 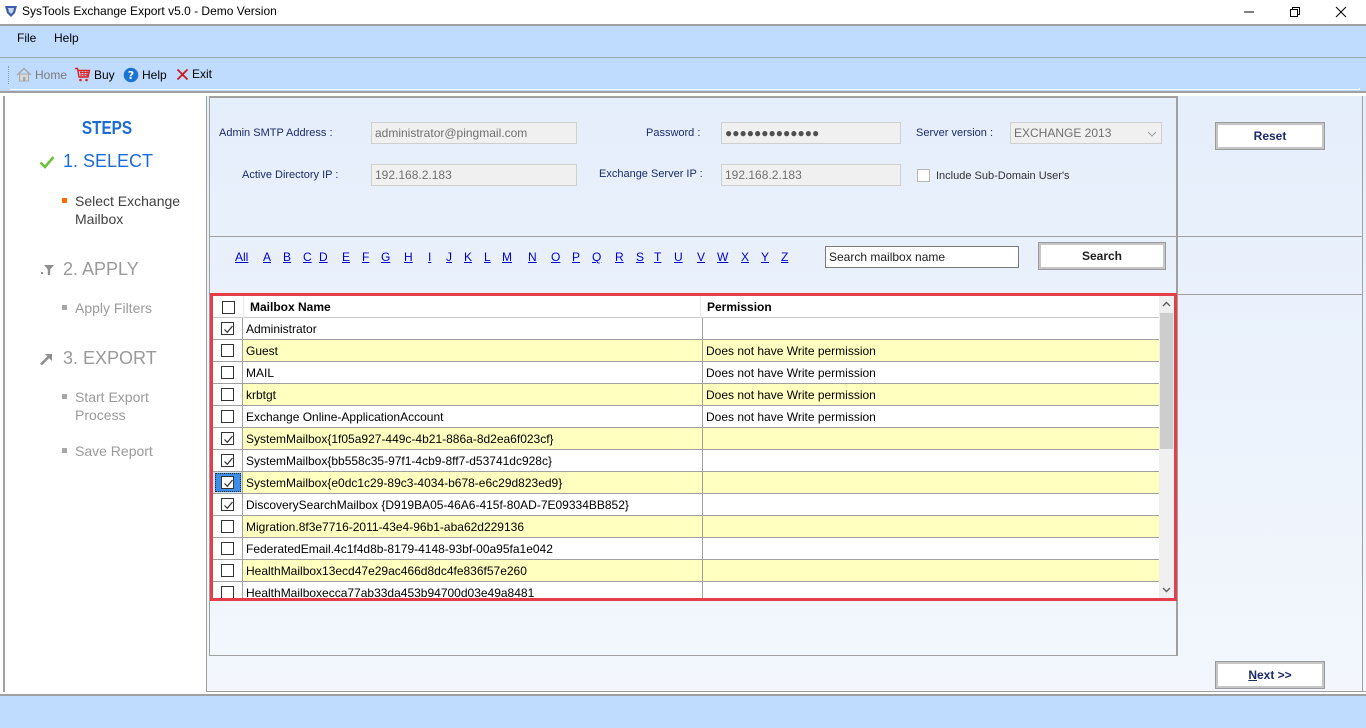 What do you see at coordinates (429, 257) in the screenshot?
I see `alphabet-link-i: I` at bounding box center [429, 257].